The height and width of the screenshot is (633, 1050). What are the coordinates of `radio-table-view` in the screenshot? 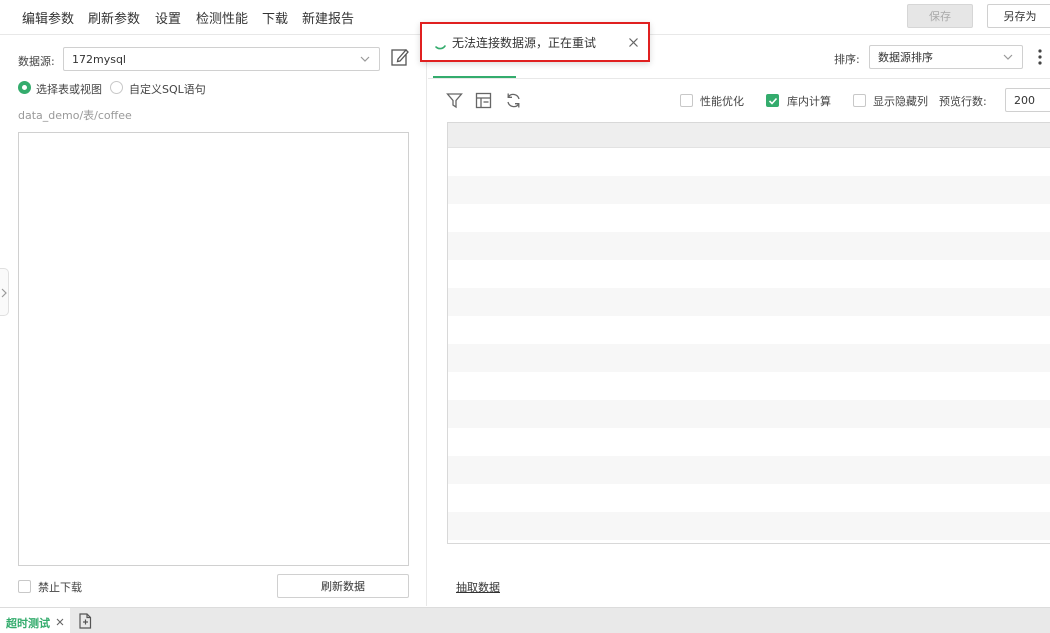 It's located at (24, 87).